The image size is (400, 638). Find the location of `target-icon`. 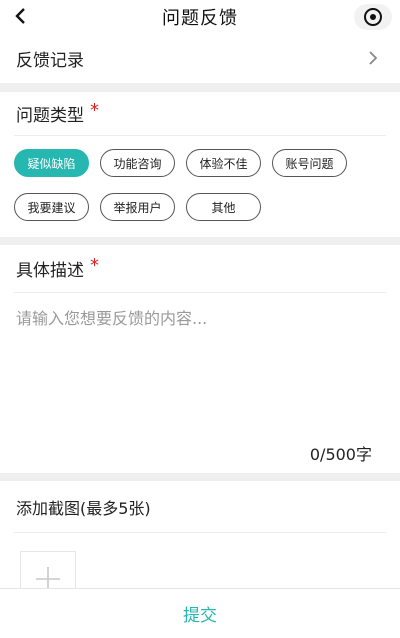

target-icon is located at coordinates (373, 17).